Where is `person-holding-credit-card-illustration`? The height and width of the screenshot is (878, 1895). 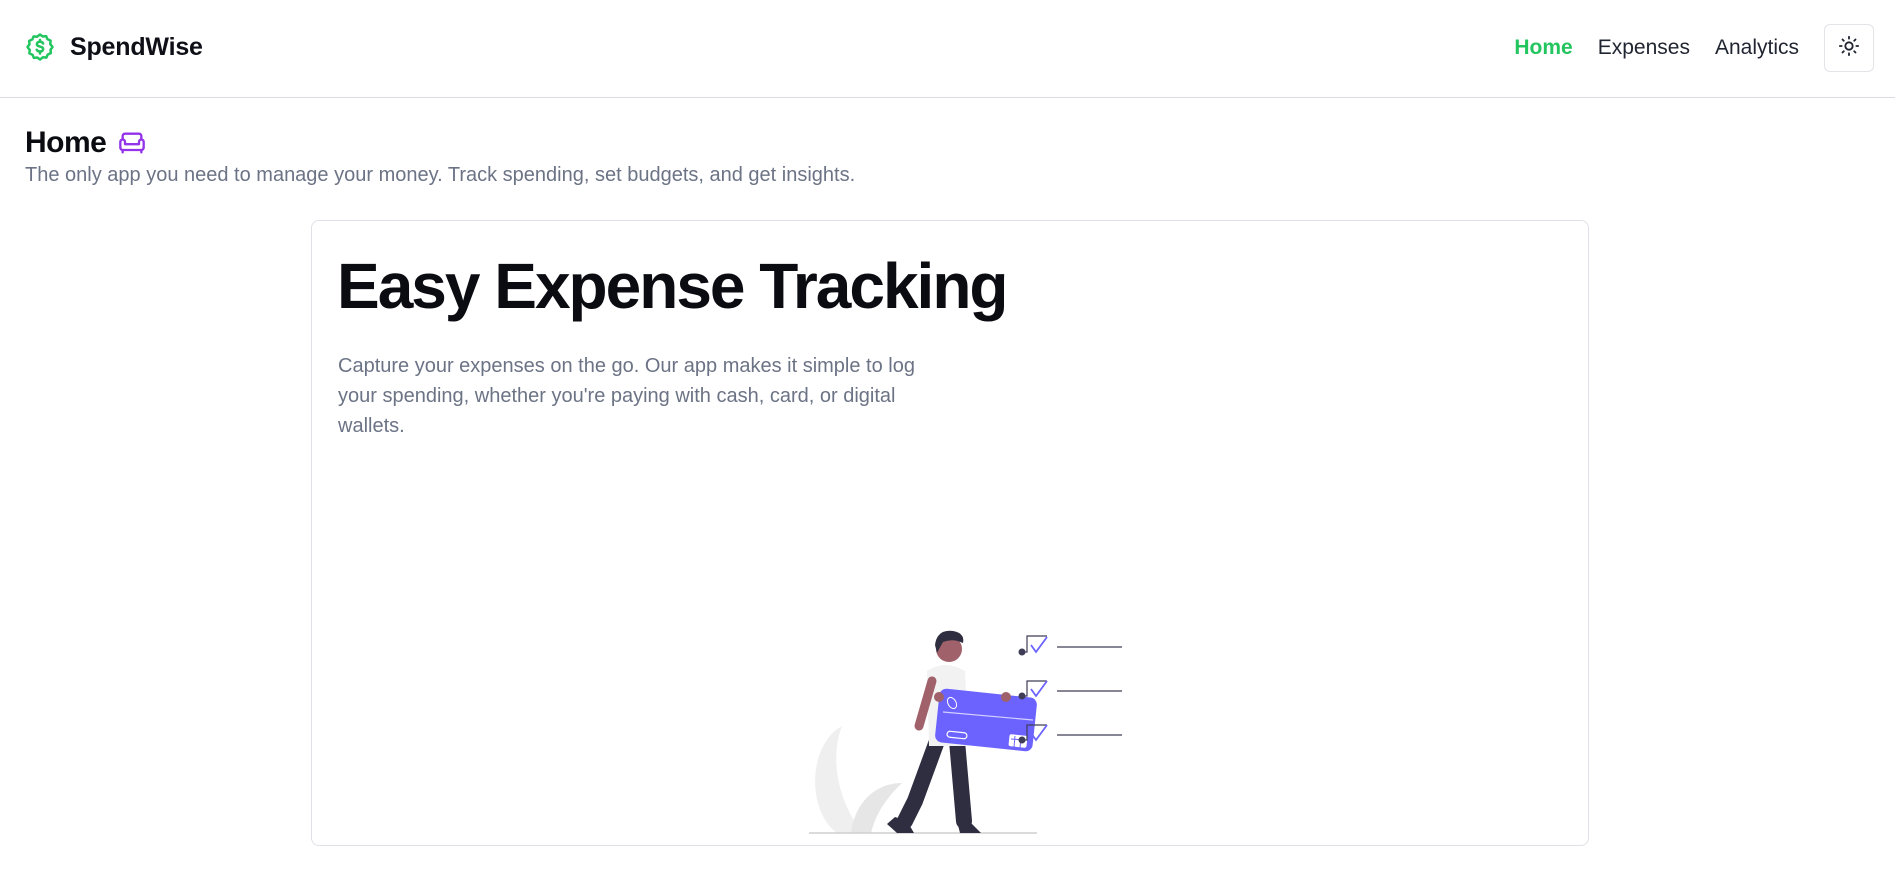
person-holding-credit-card-illustration is located at coordinates (972, 681).